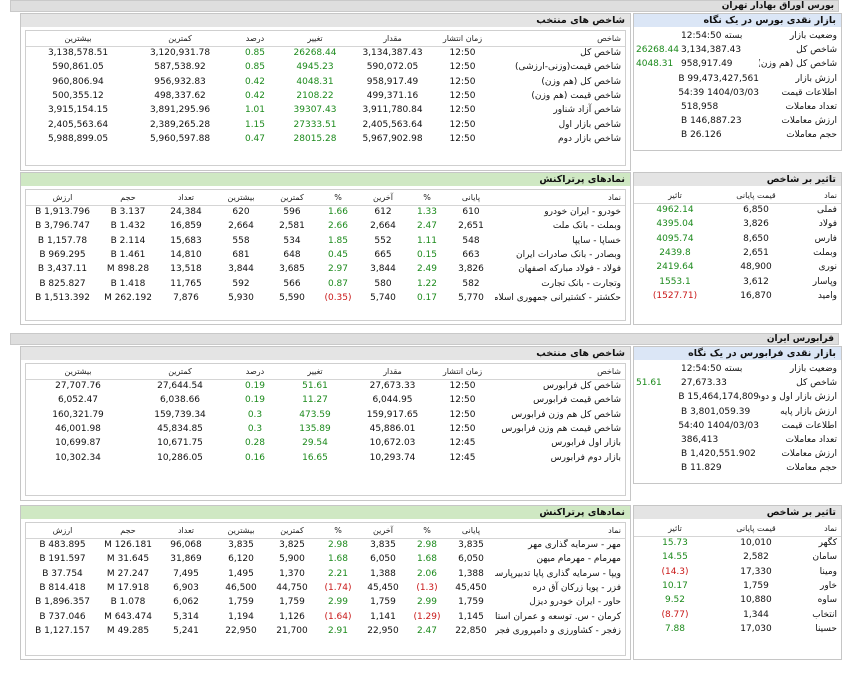 This screenshot has width=847, height=678. What do you see at coordinates (818, 253) in the screenshot?
I see `impact-symbol-link: وبملت` at bounding box center [818, 253].